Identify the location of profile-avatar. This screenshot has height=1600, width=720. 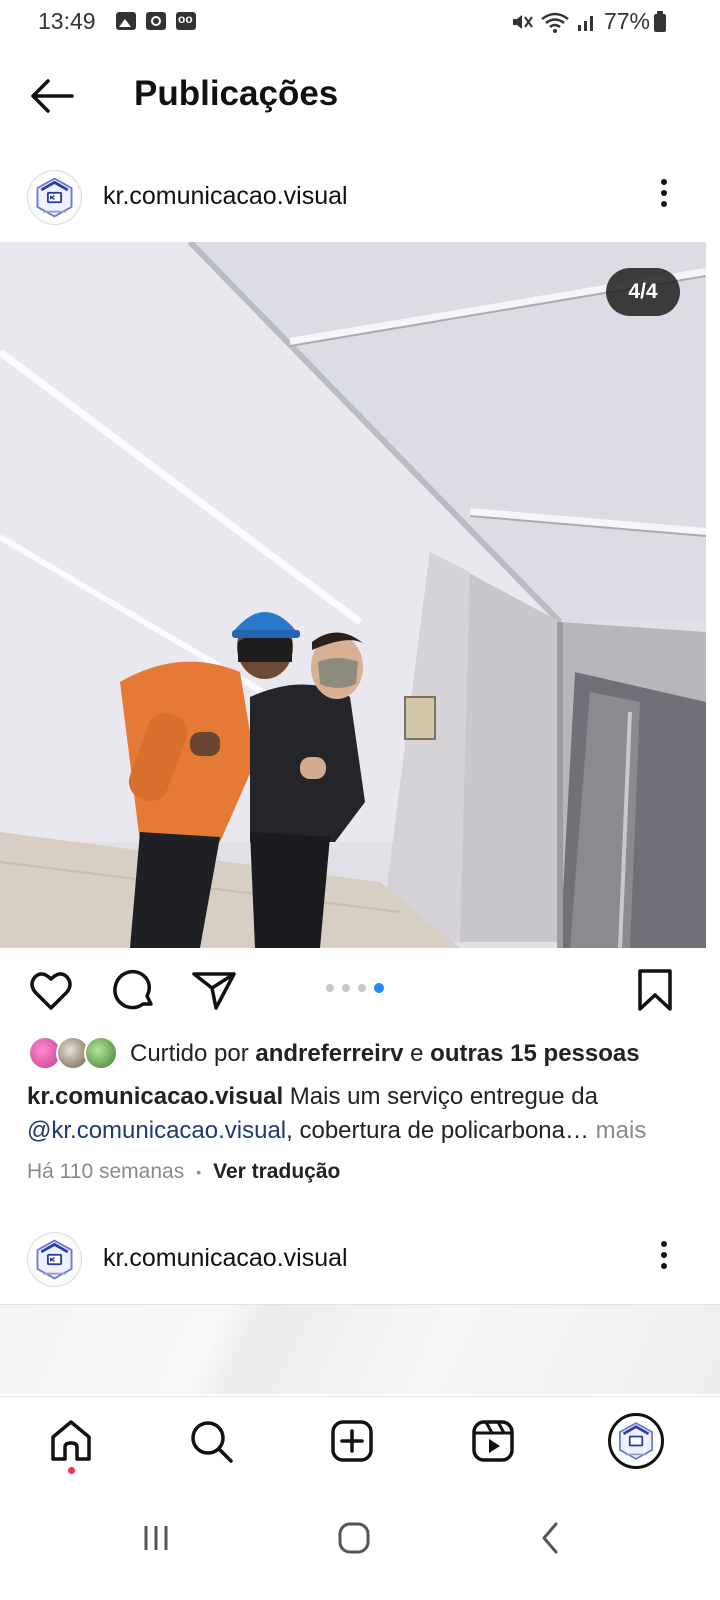
(636, 1441).